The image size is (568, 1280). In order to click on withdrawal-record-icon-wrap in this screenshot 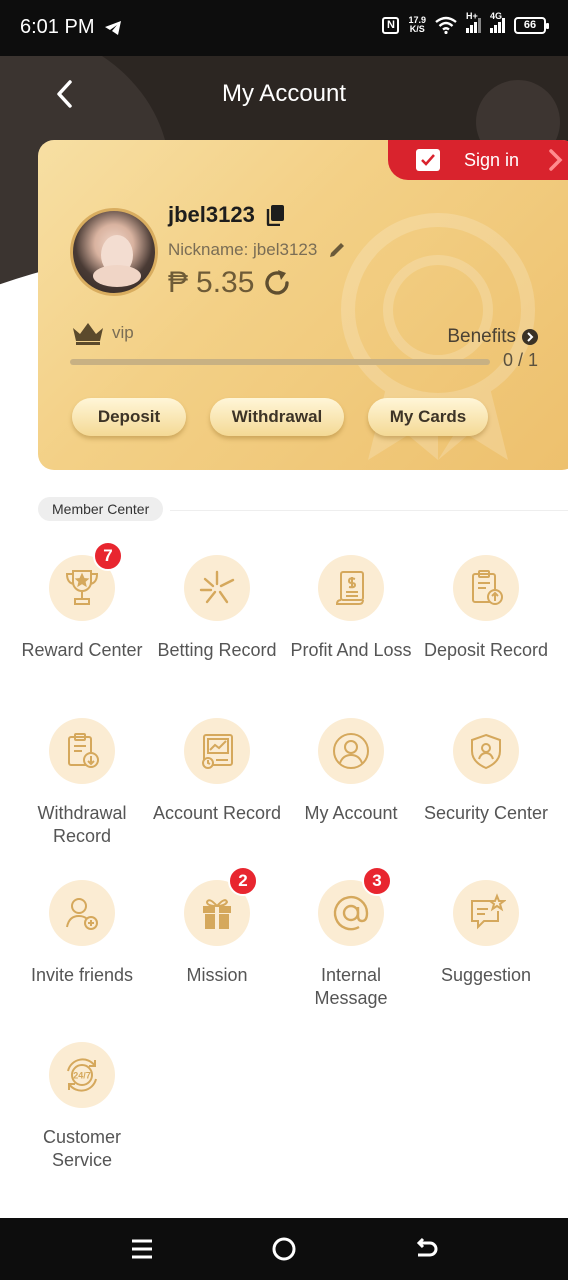, I will do `click(82, 751)`.